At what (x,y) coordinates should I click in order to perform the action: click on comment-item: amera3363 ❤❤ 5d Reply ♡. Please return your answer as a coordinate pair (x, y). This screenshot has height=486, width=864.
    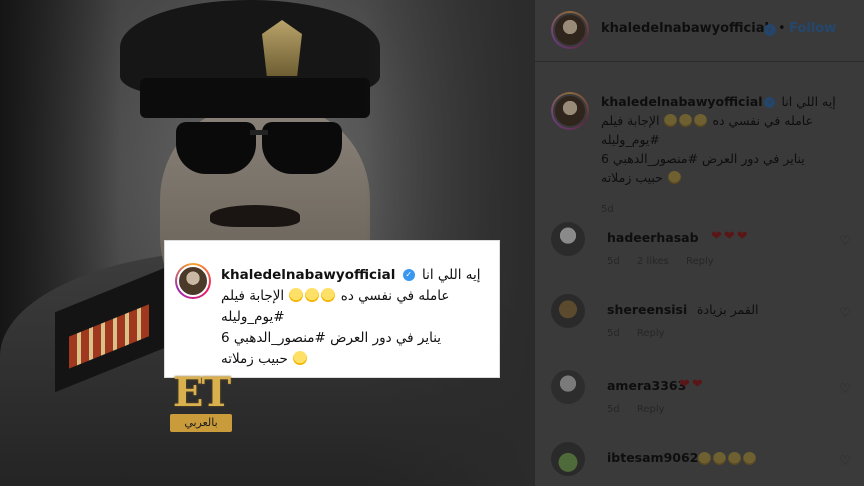
    Looking at the image, I should click on (704, 395).